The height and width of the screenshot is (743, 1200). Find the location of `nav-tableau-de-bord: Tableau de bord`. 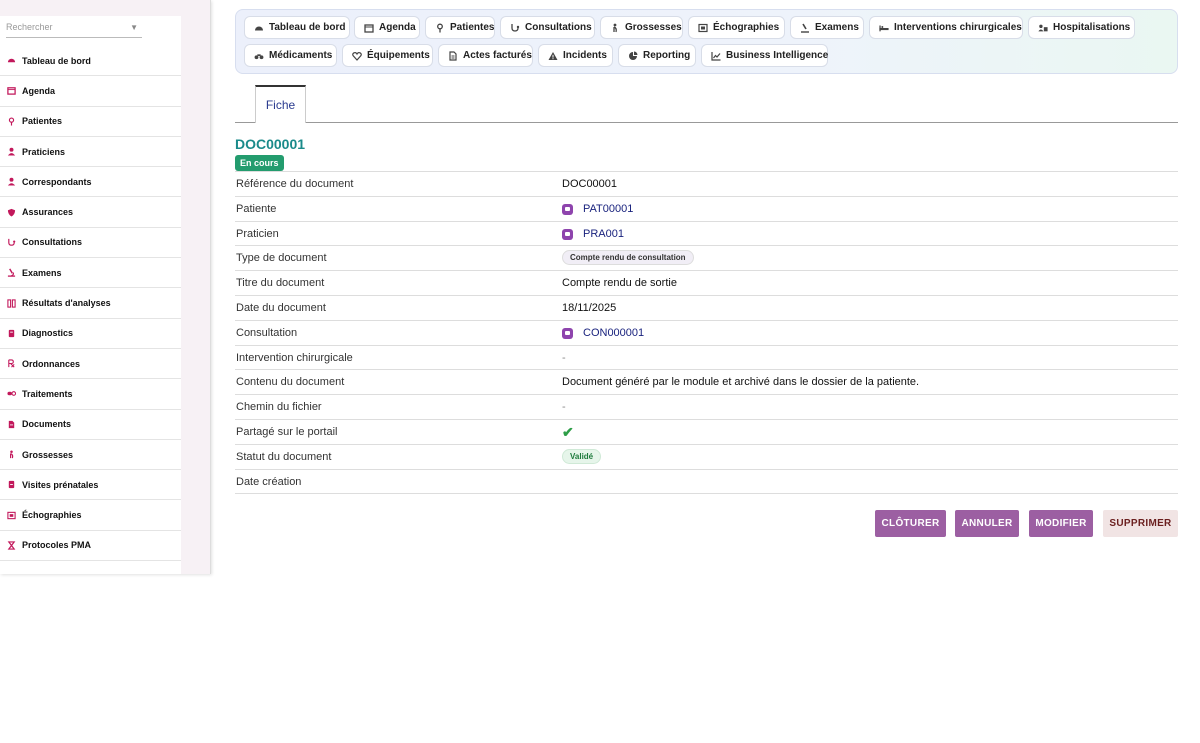

nav-tableau-de-bord: Tableau de bord is located at coordinates (297, 27).